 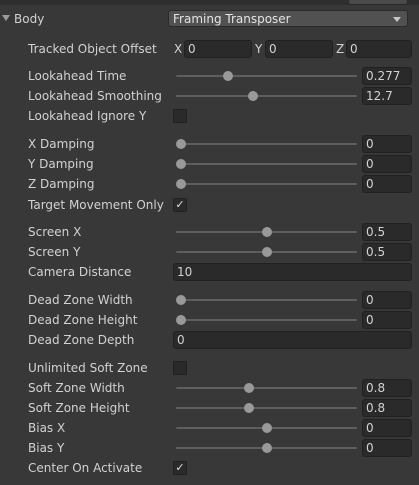 What do you see at coordinates (387, 164) in the screenshot?
I see `y-damping-field: 0` at bounding box center [387, 164].